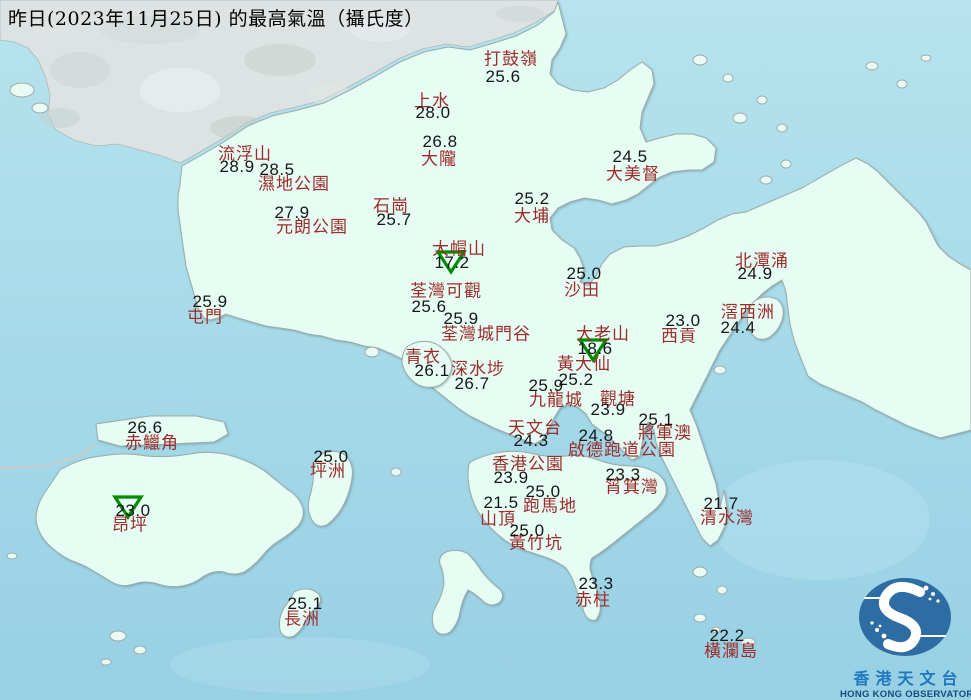 This screenshot has width=971, height=700. What do you see at coordinates (216, 19) in the screenshot?
I see `map-title: 昨日(2023年11月25日) 的最高氣溫（攝氏度）` at bounding box center [216, 19].